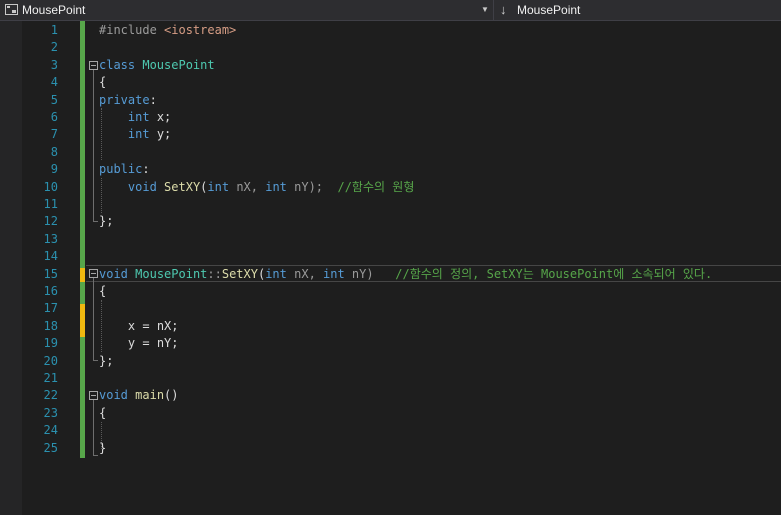 Image resolution: width=781 pixels, height=515 pixels. I want to click on navigation-bar: MousePoint ▼ ↓ MousePoint, so click(390, 10).